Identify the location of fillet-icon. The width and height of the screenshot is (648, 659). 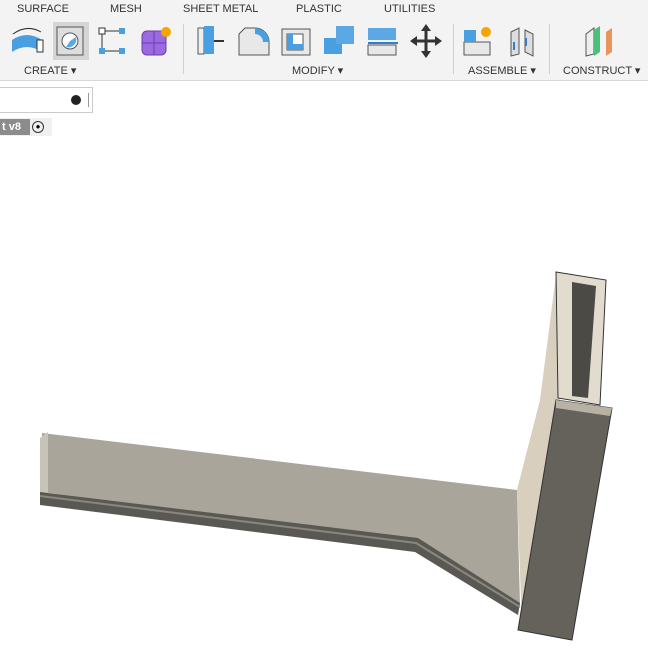
(255, 41).